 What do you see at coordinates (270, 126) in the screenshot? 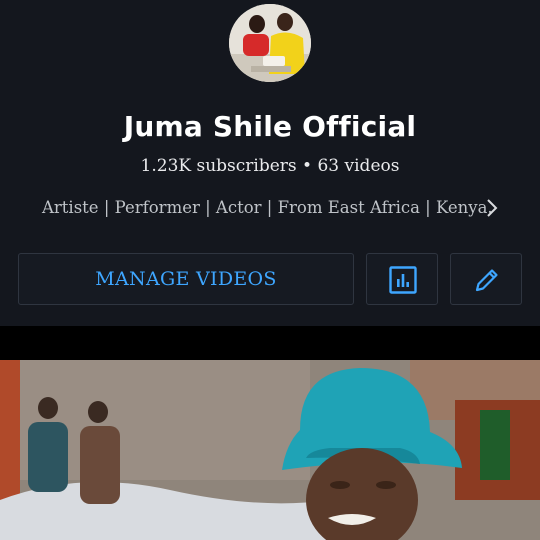
I see `channel-name: Juma Shile Official` at bounding box center [270, 126].